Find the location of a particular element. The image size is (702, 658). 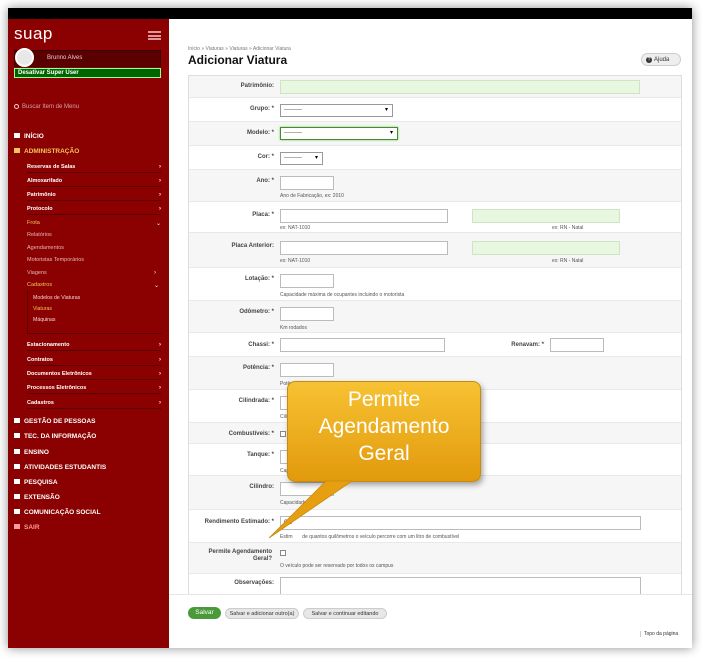

label-text: Renavam: is located at coordinates (525, 345).